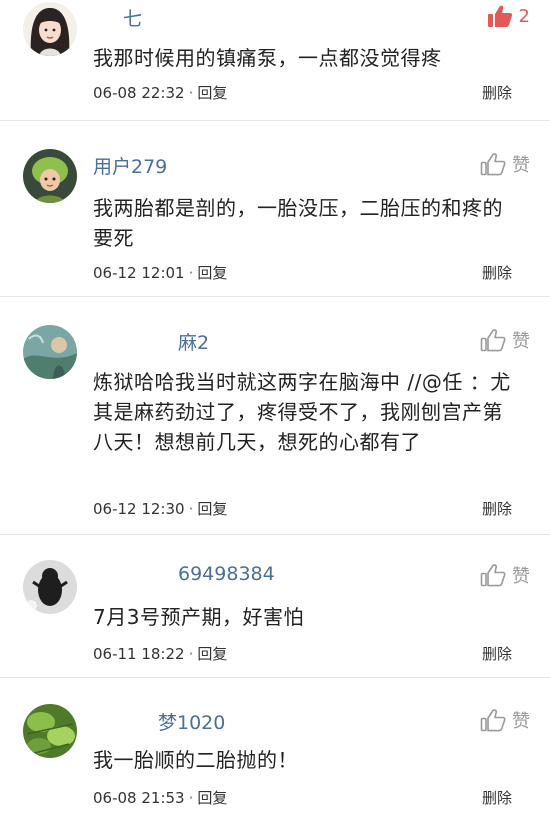 This screenshot has height=827, width=550. I want to click on comment-item: 七 2 我那时候用的镇痛泵，一点都没觉得疼 06-08 22:32 · 回复 删除, so click(275, 60).